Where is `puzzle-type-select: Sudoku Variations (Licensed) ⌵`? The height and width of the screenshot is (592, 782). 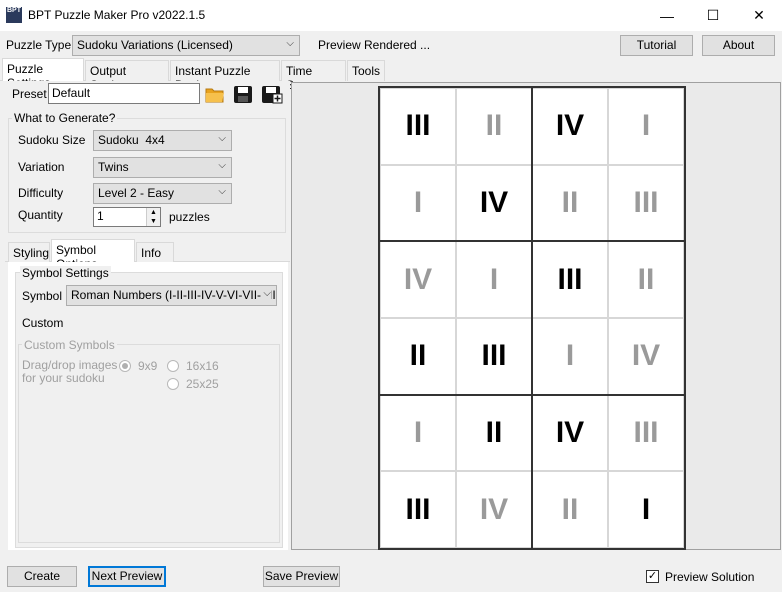
puzzle-type-select: Sudoku Variations (Licensed) ⌵ is located at coordinates (186, 45).